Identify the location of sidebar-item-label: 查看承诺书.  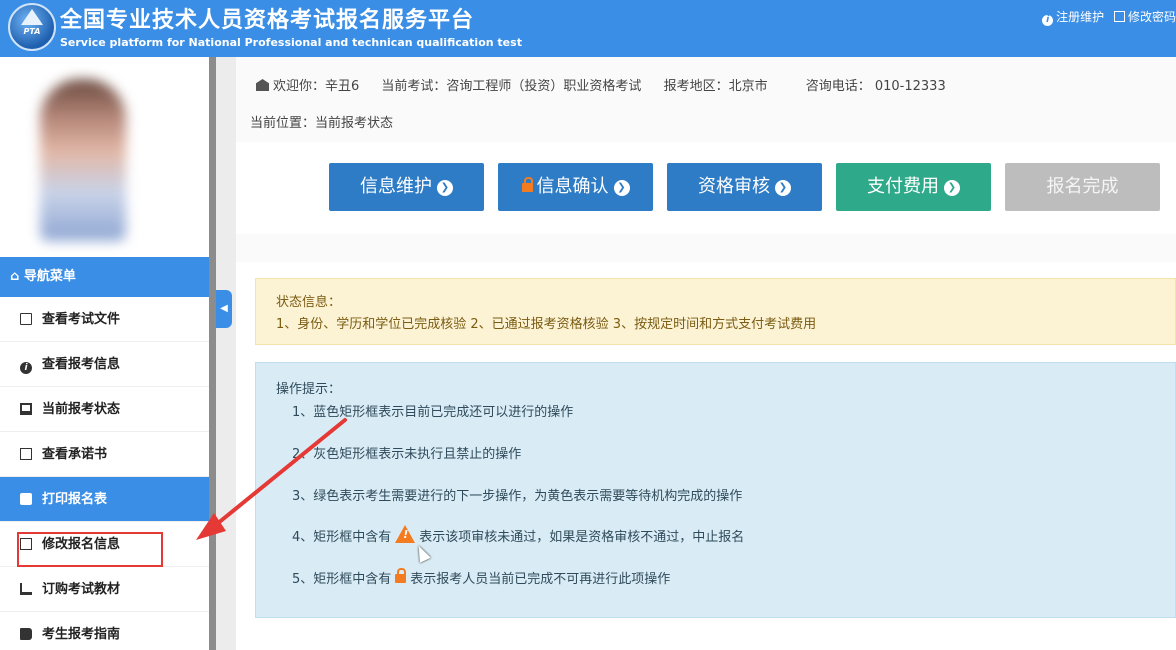
(75, 454).